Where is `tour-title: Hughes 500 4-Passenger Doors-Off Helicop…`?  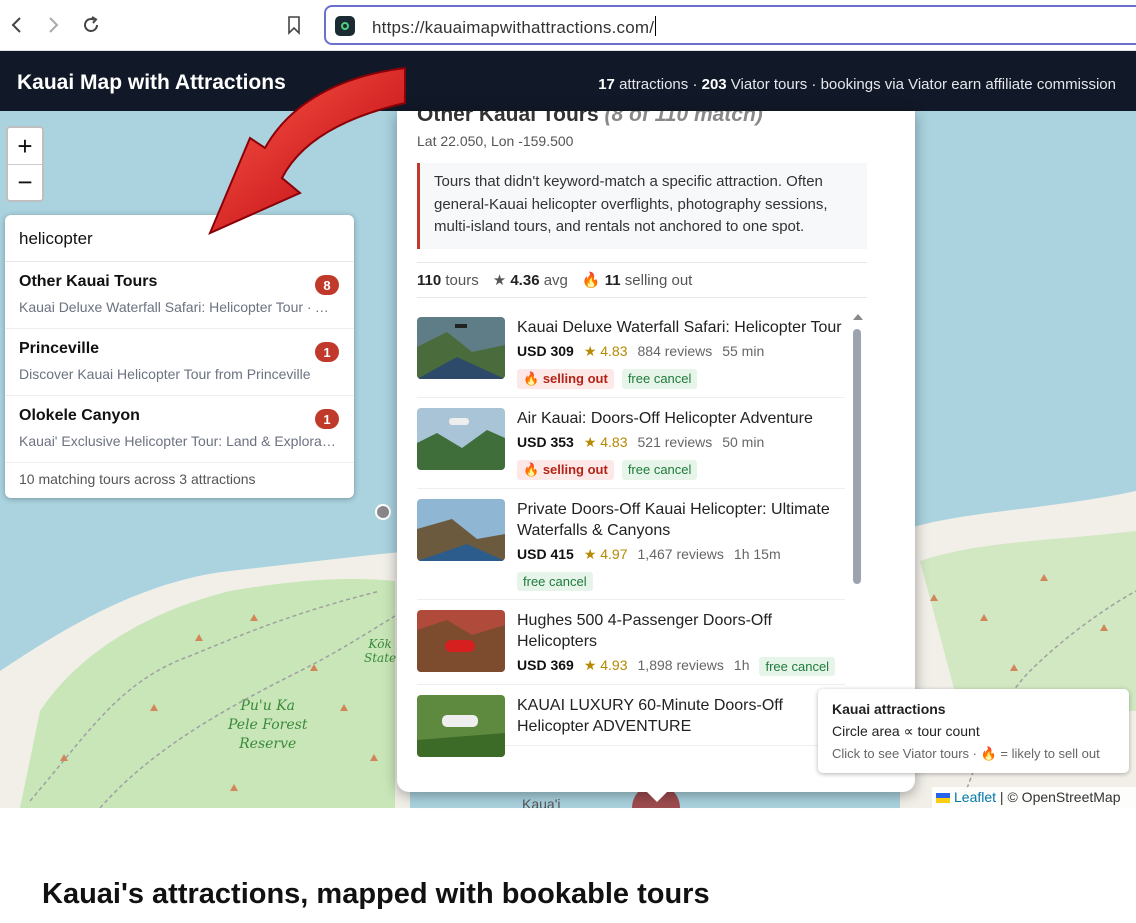 tour-title: Hughes 500 4-Passenger Doors-Off Helicop… is located at coordinates (644, 631).